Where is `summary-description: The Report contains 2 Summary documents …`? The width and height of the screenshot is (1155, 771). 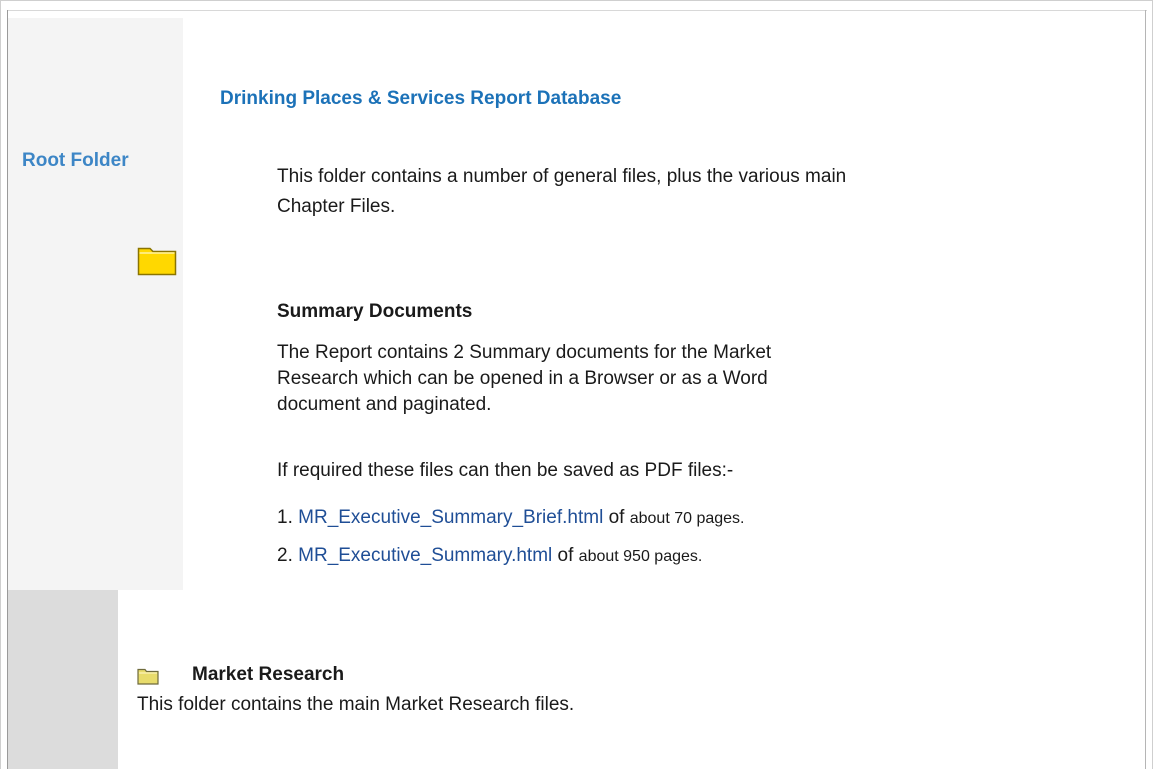
summary-description: The Report contains 2 Summary documents … is located at coordinates (524, 378).